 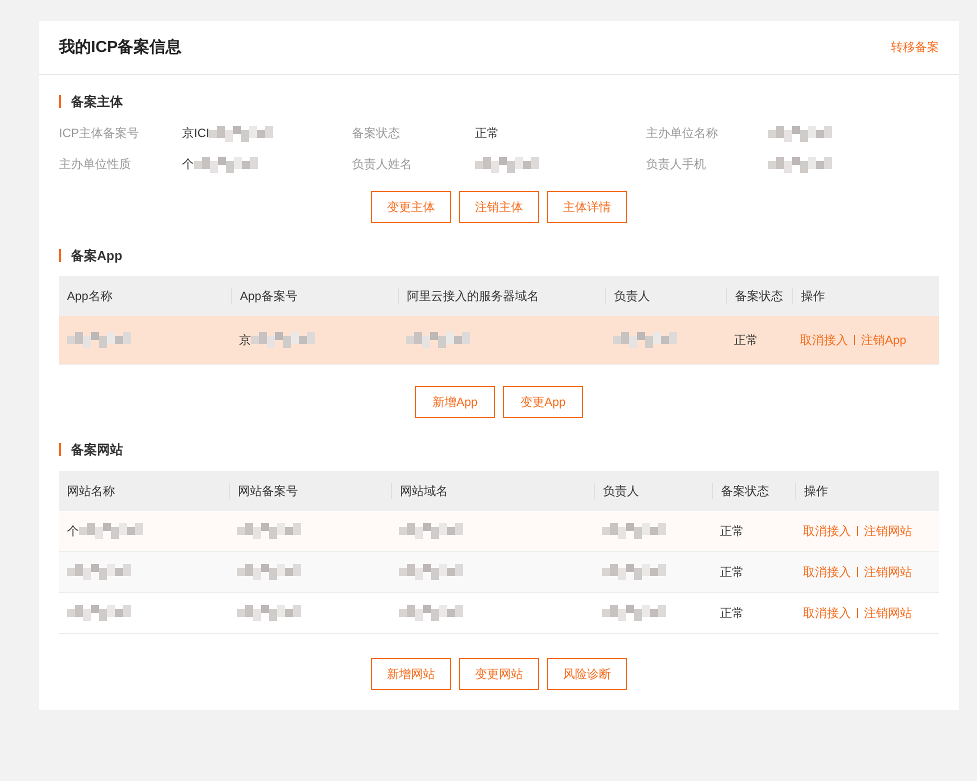 What do you see at coordinates (883, 340) in the screenshot?
I see `action-link: 注销App` at bounding box center [883, 340].